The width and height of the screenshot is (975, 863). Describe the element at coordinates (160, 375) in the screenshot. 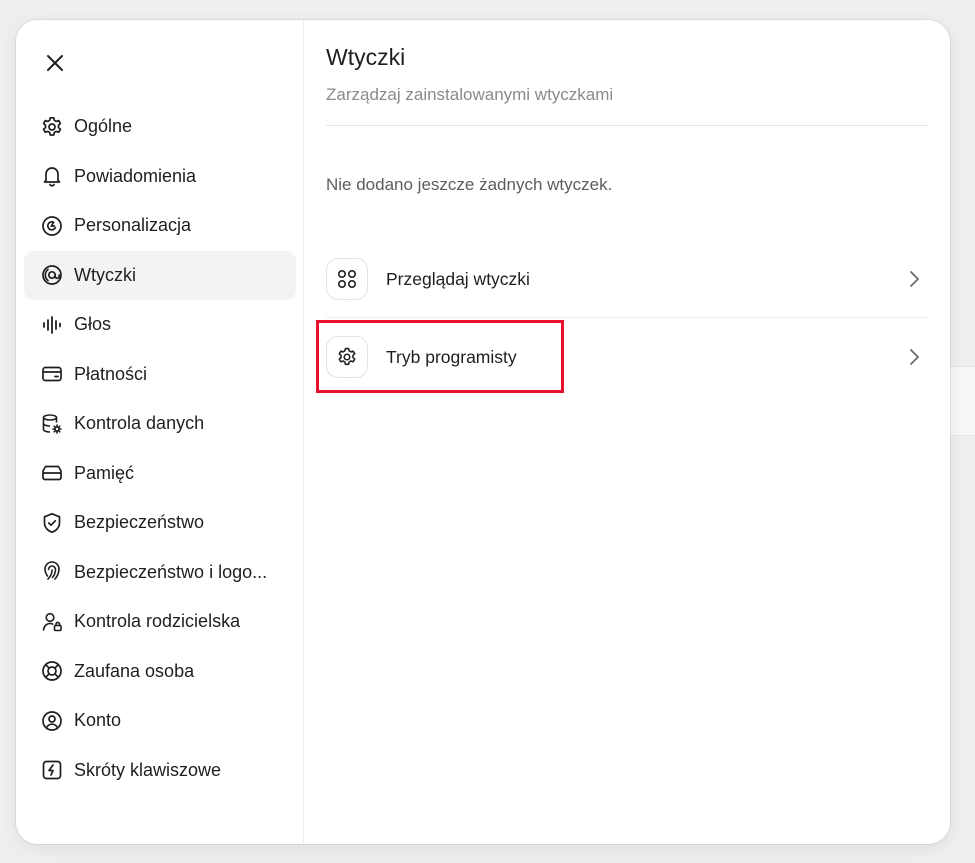

I see `sidebar-item-payments: Płatności` at that location.